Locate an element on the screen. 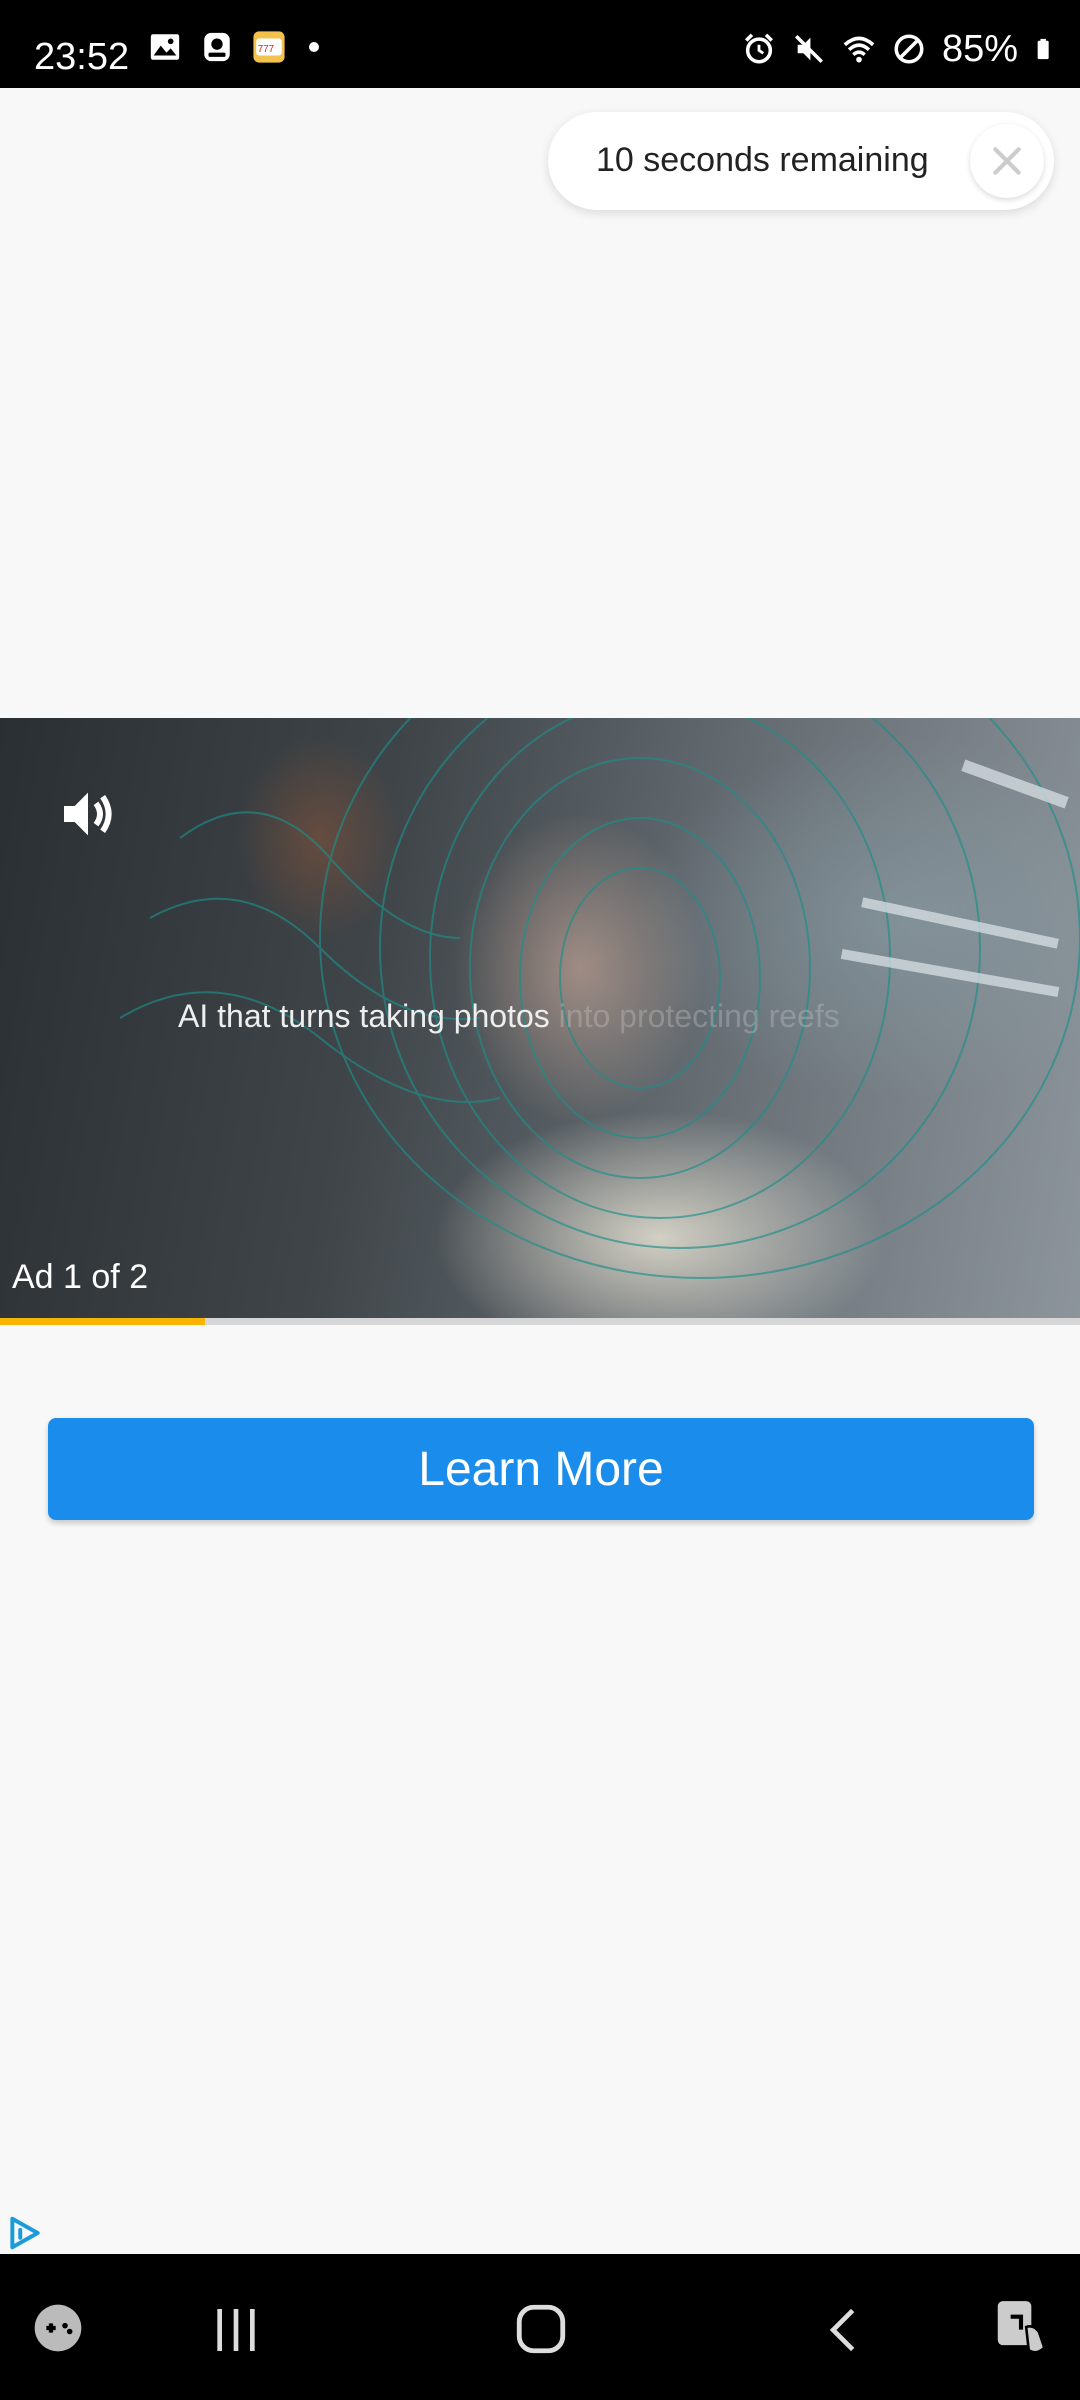  dot-icon is located at coordinates (314, 47).